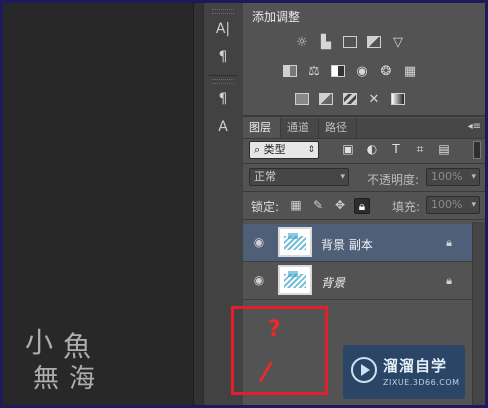  Describe the element at coordinates (362, 71) in the screenshot. I see `photo-filter-icon: ◉` at that location.